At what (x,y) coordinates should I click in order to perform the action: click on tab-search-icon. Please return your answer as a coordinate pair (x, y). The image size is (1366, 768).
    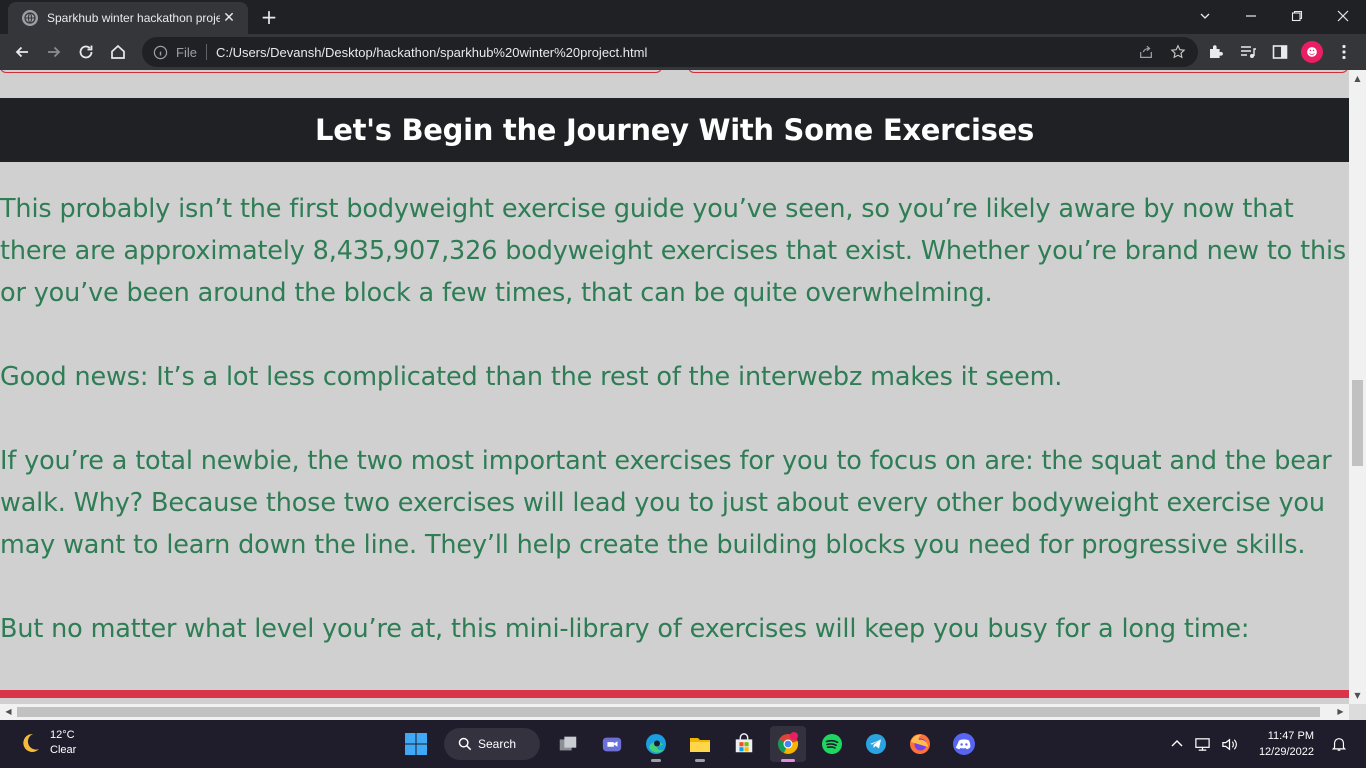
    Looking at the image, I should click on (1205, 16).